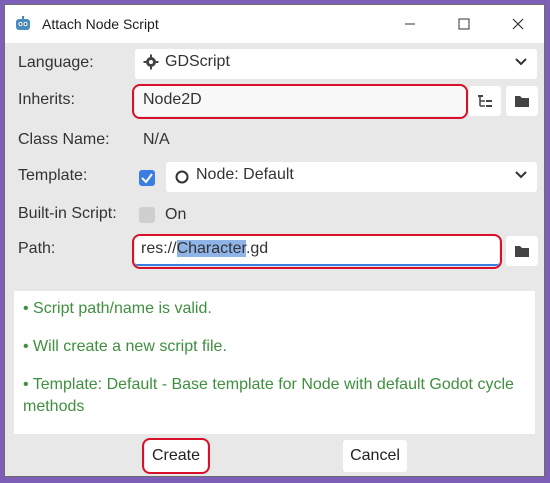 The width and height of the screenshot is (550, 483). Describe the element at coordinates (151, 62) in the screenshot. I see `gear-icon` at that location.